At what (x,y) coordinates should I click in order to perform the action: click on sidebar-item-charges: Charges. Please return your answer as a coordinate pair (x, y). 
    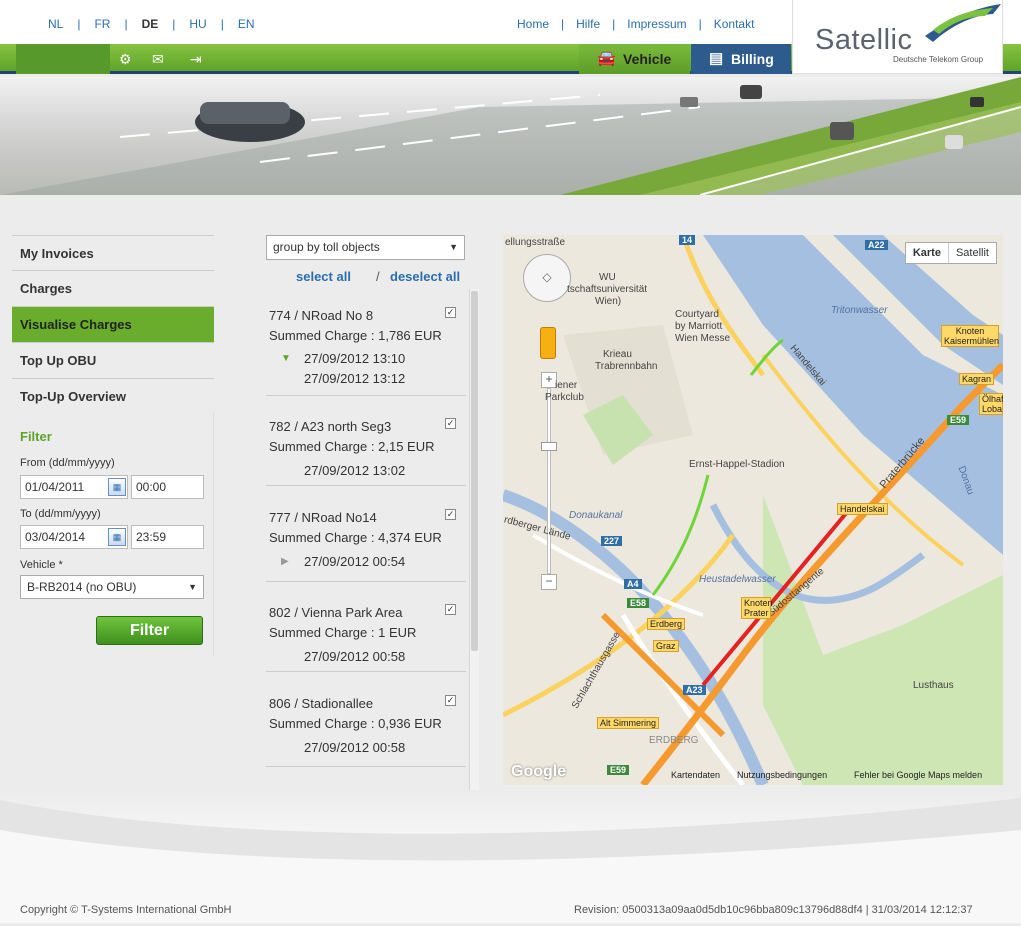
    Looking at the image, I should click on (113, 289).